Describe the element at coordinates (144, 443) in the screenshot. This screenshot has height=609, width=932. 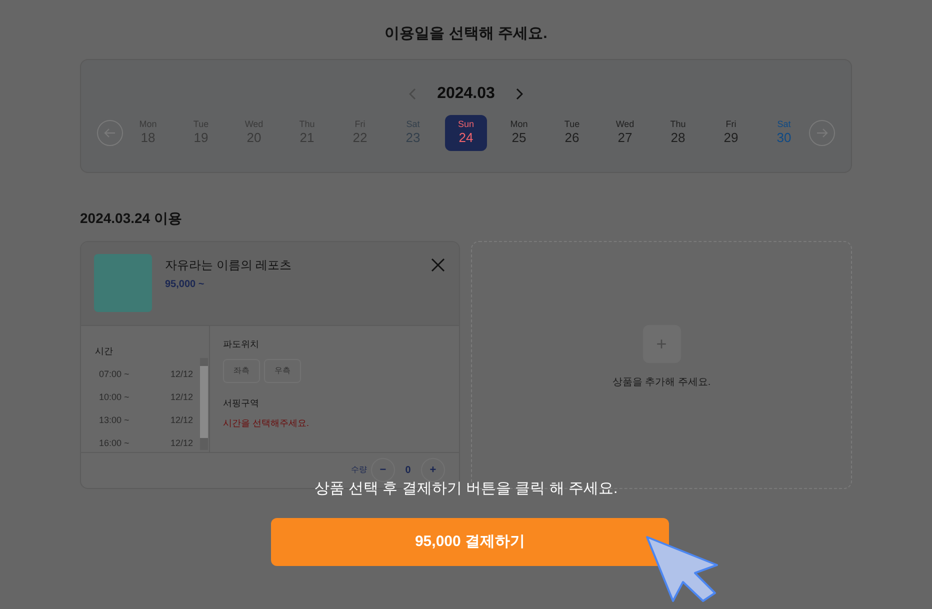
I see `time-slot: 16:00 ~ 12/12` at that location.